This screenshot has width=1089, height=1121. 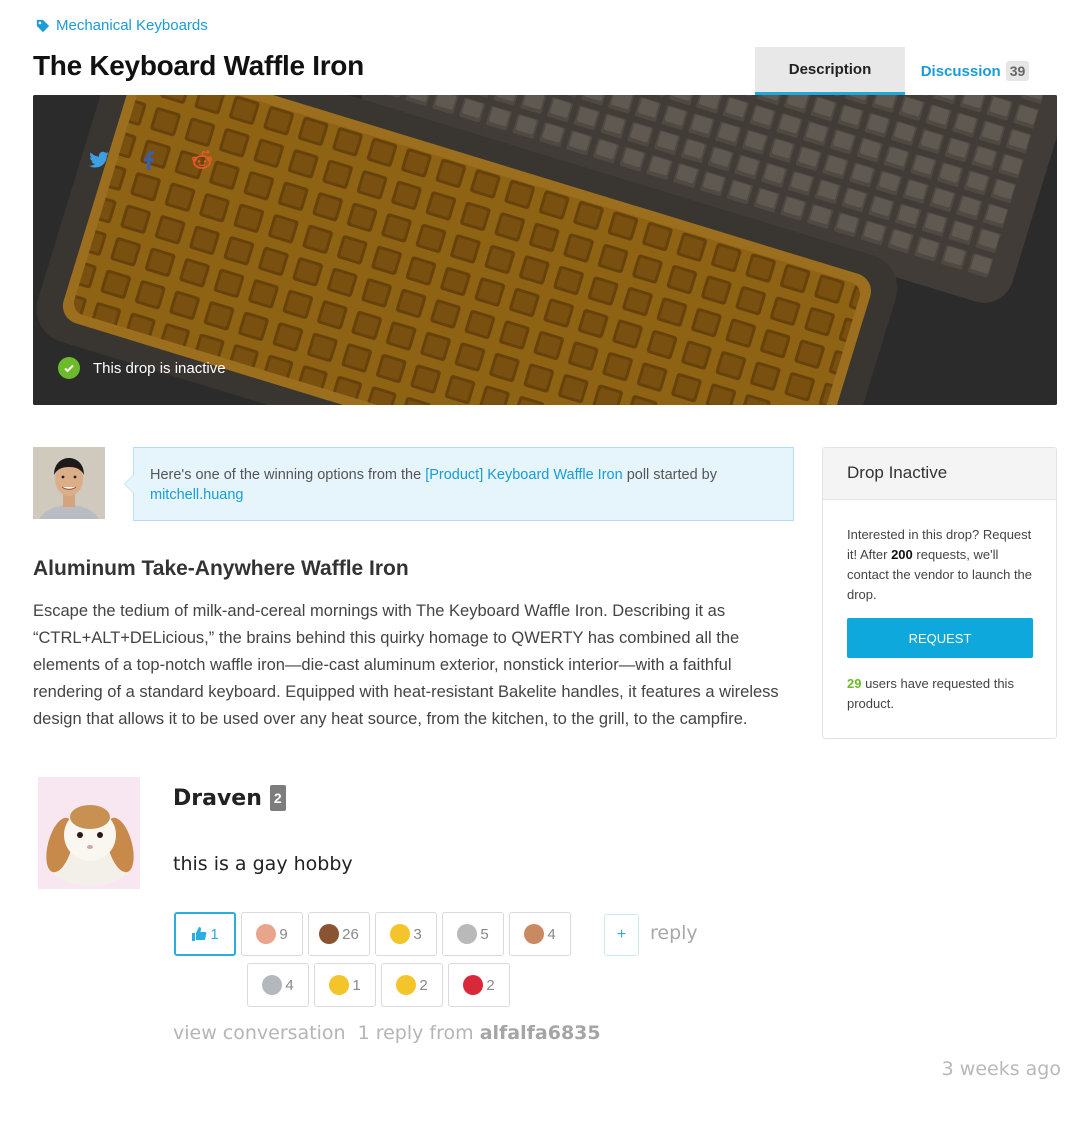 I want to click on share-facebook, so click(x=149, y=160).